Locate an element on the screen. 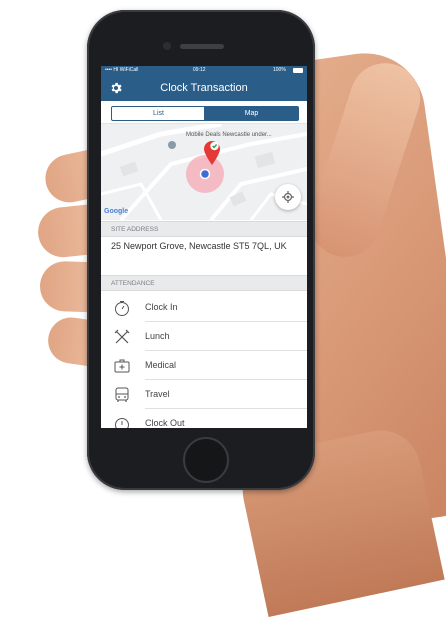  battery-text: 100% is located at coordinates (279, 70).